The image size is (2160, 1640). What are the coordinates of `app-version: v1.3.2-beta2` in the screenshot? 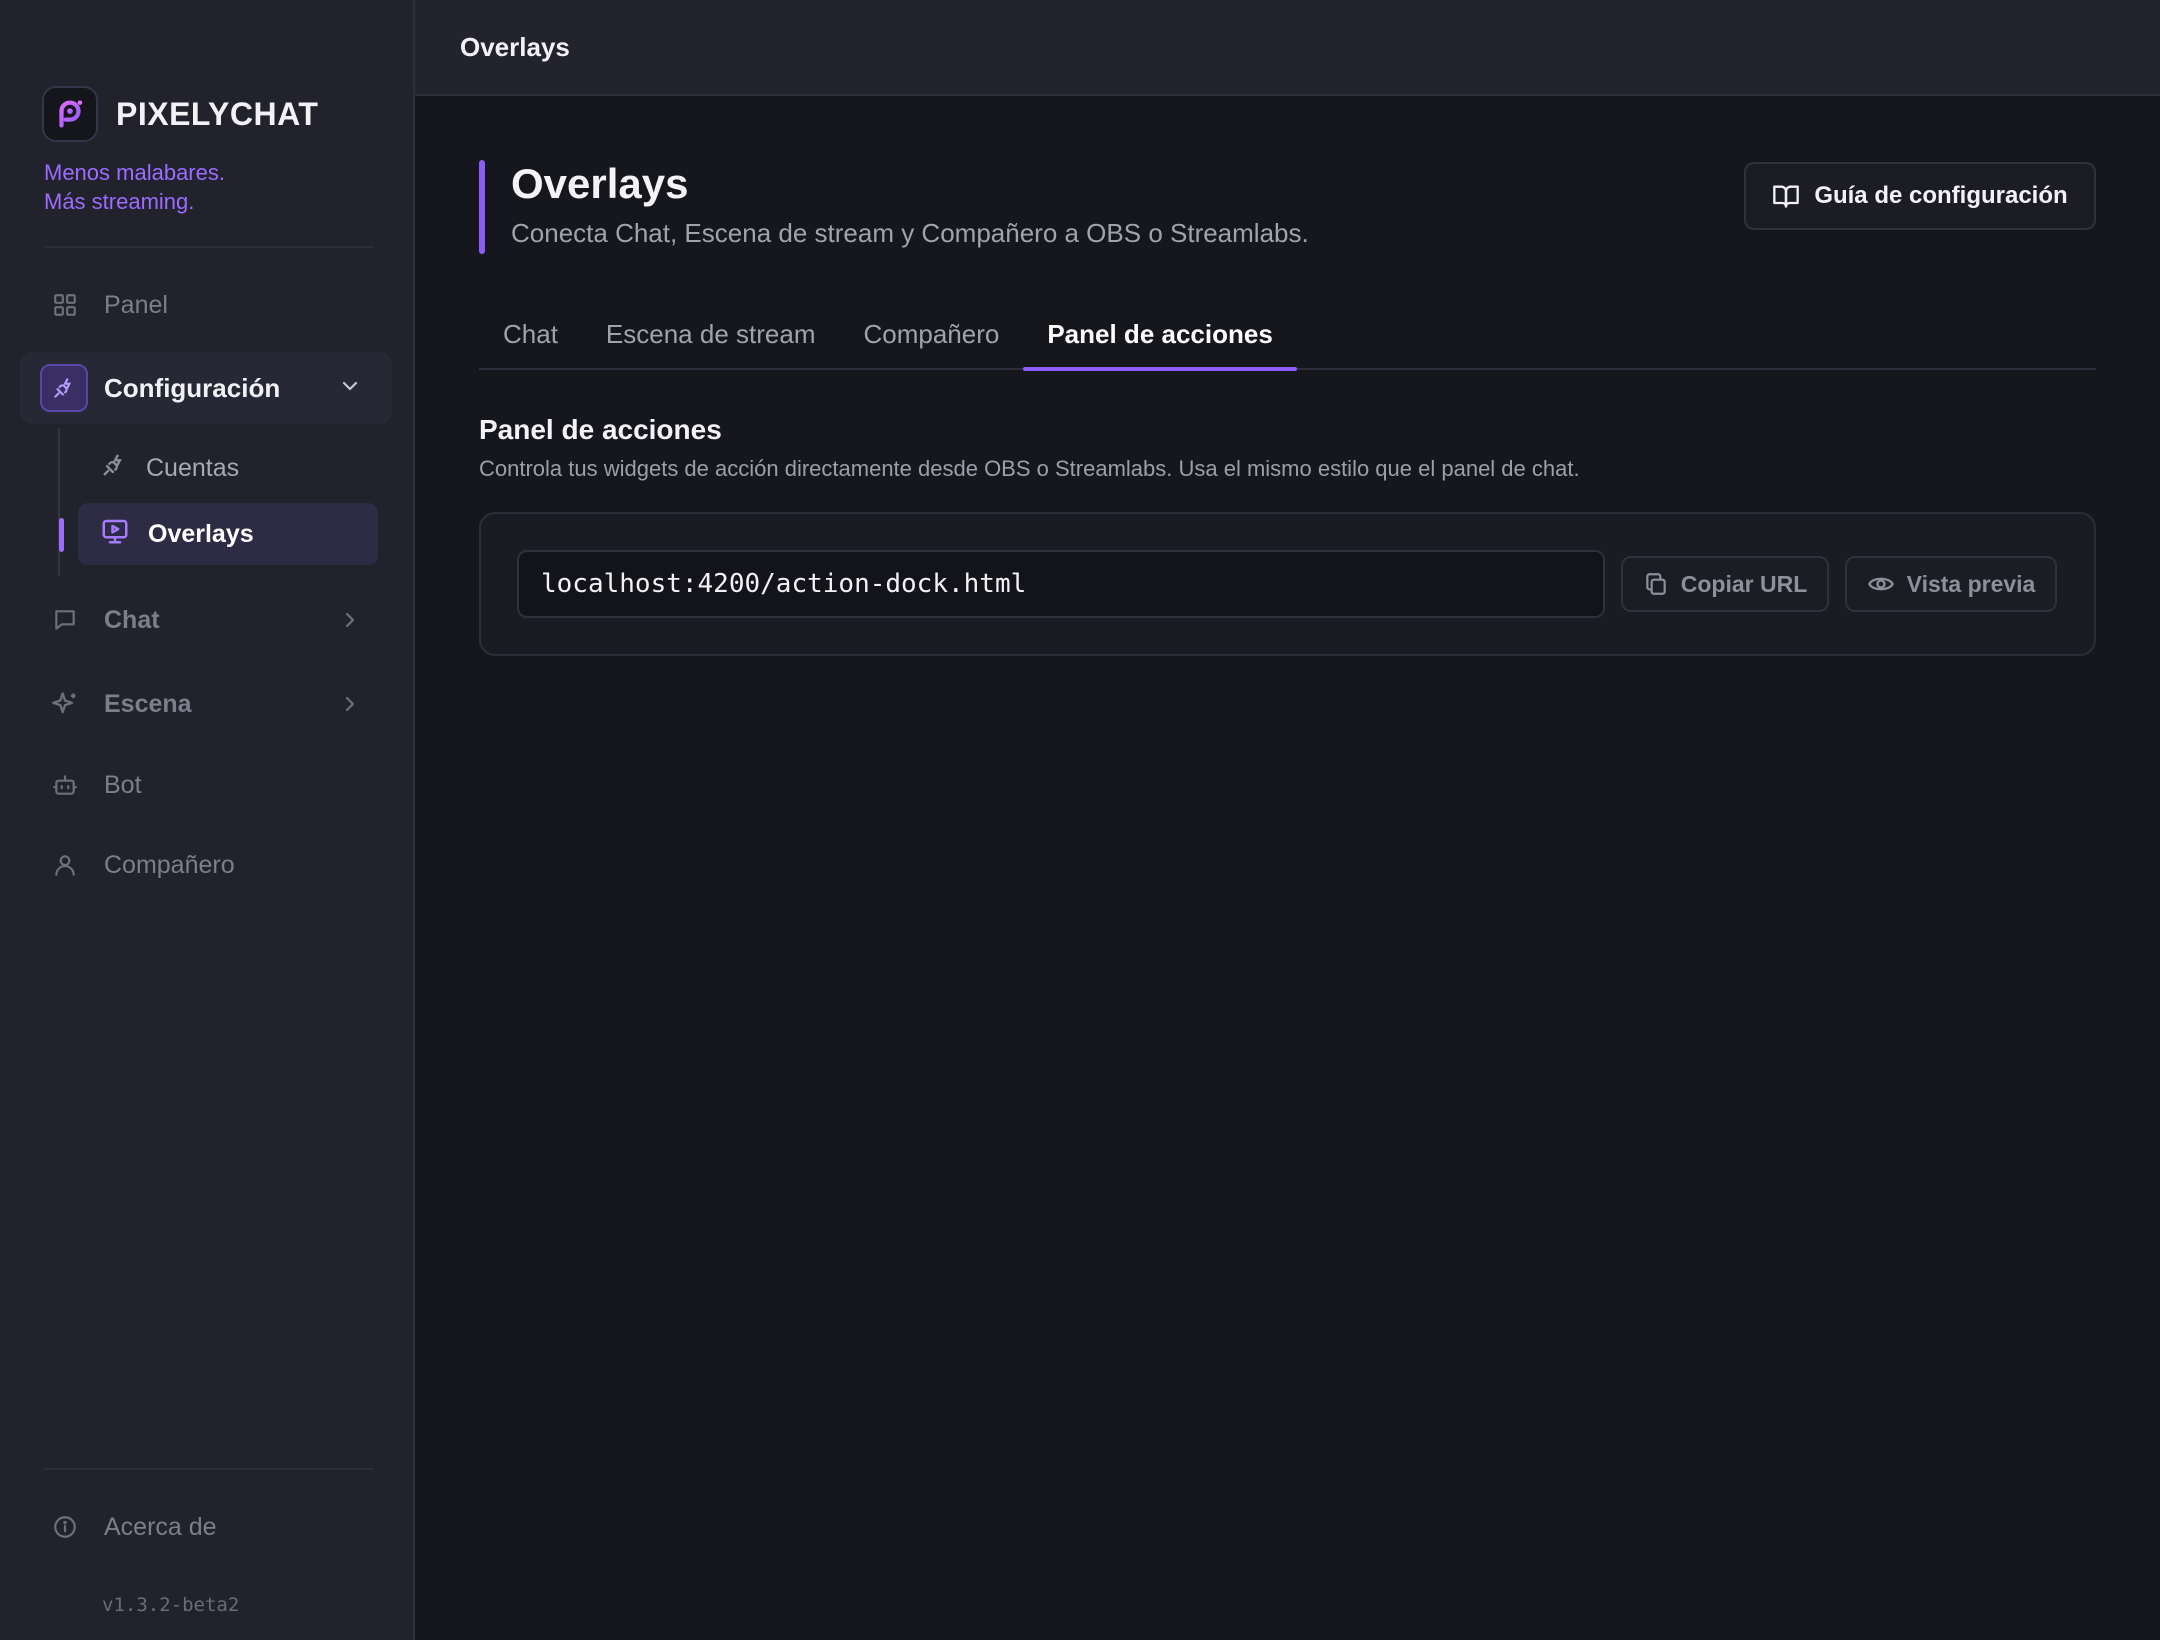 It's located at (171, 1605).